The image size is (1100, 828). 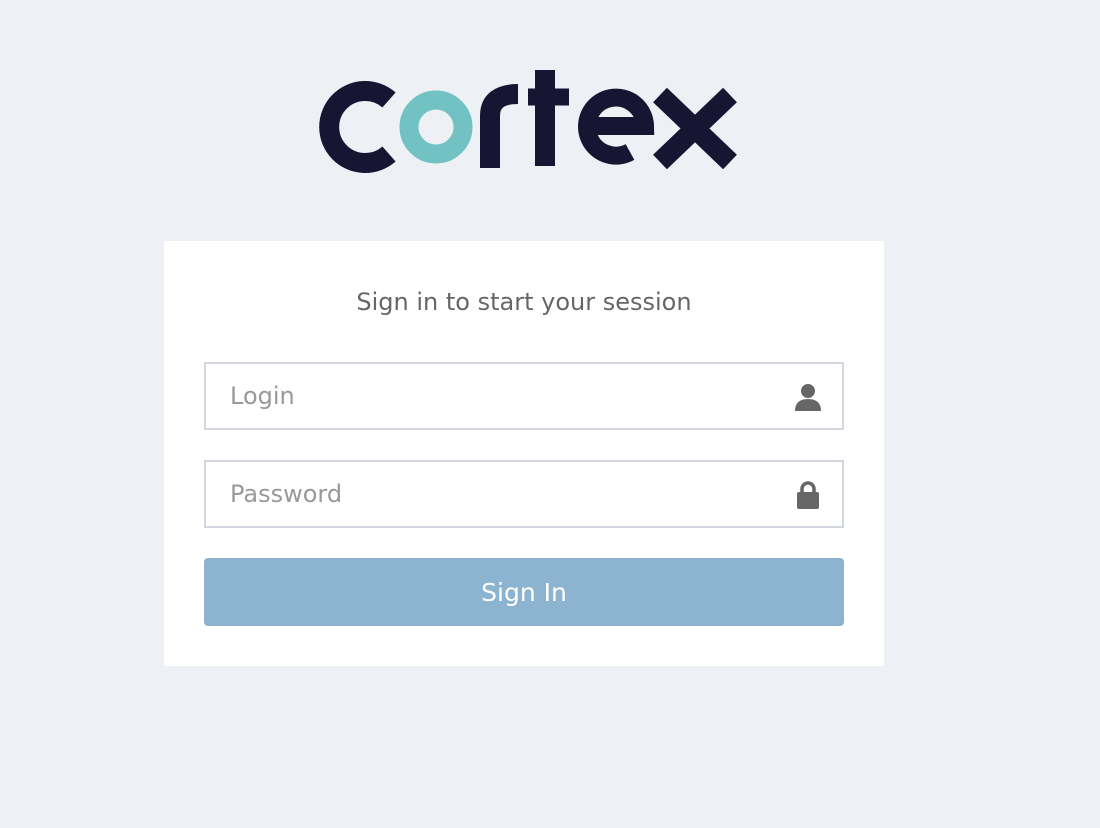 I want to click on cortex-logo, so click(x=525, y=120).